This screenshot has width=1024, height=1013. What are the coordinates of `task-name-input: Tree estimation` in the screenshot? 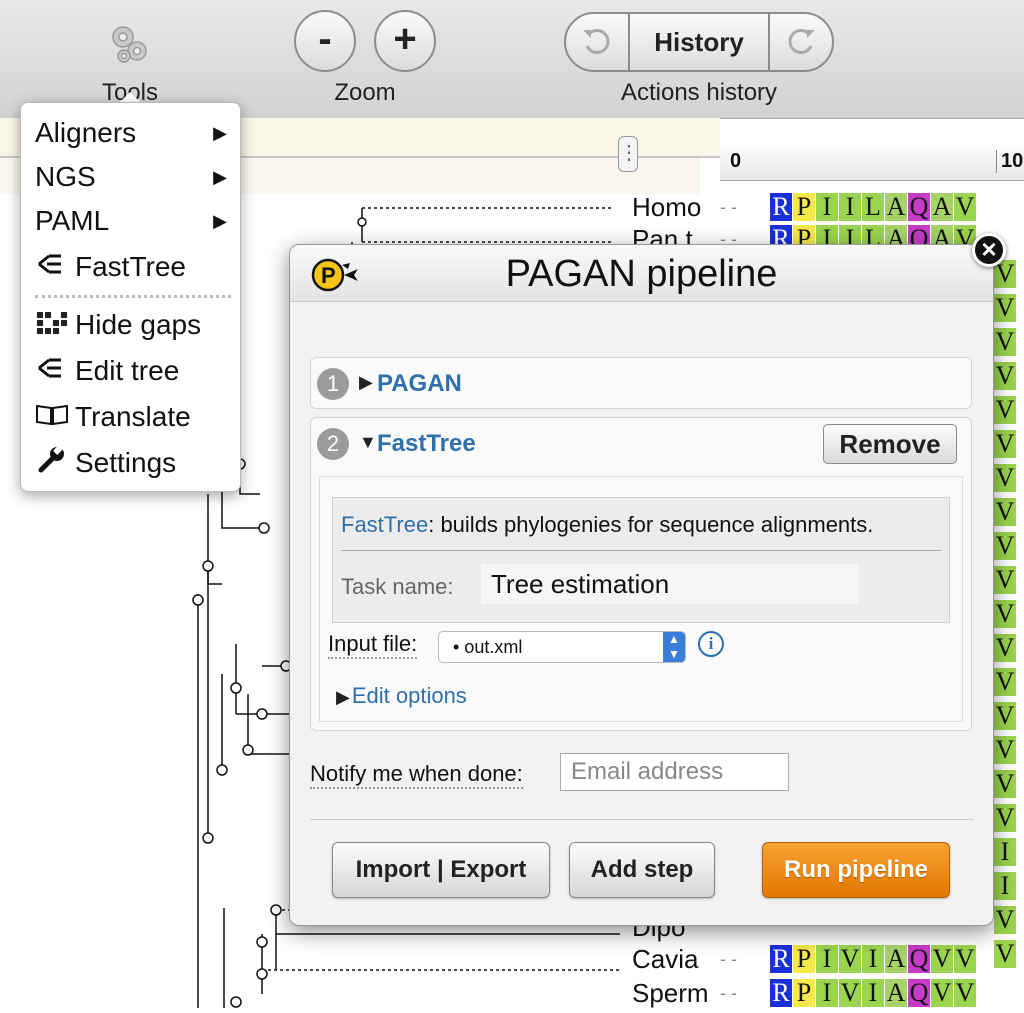 It's located at (670, 584).